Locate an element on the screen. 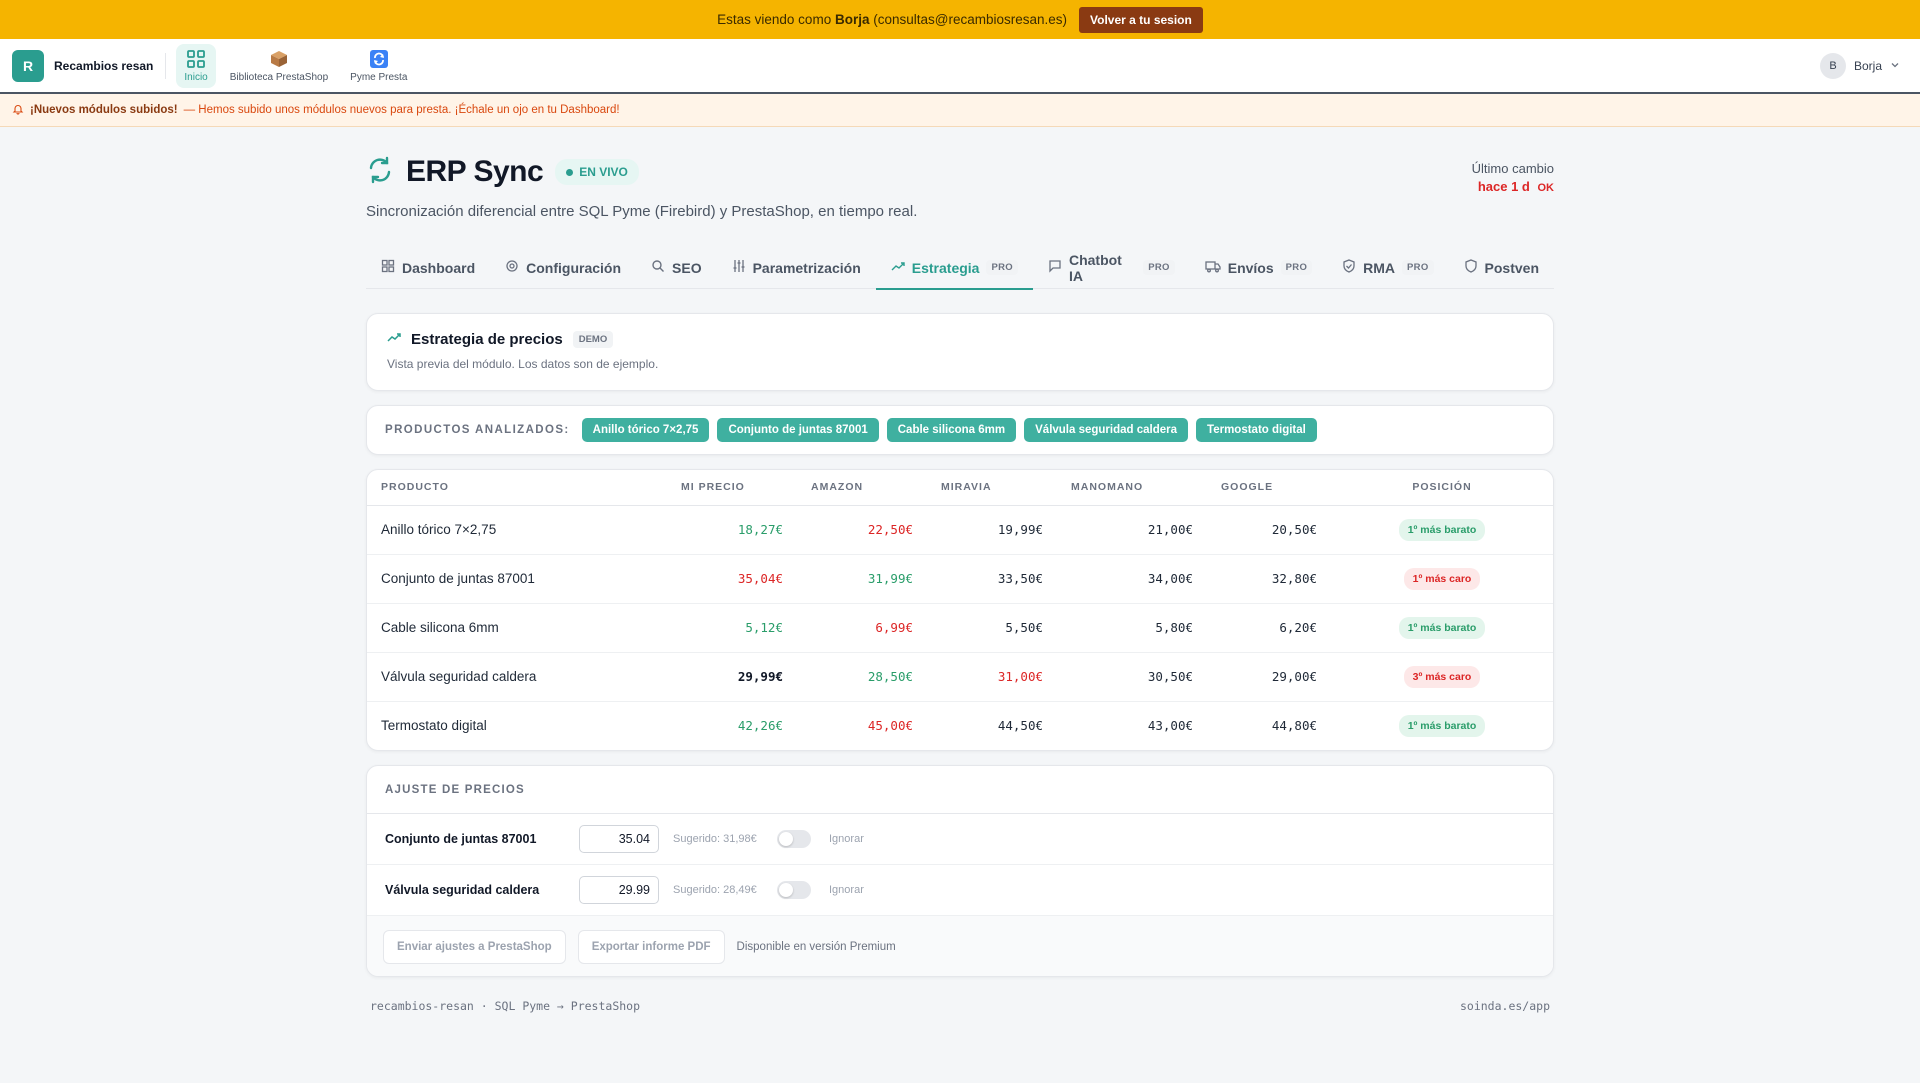 The width and height of the screenshot is (1920, 1083). adjust-product: Válvula seguridad caldera is located at coordinates (462, 890).